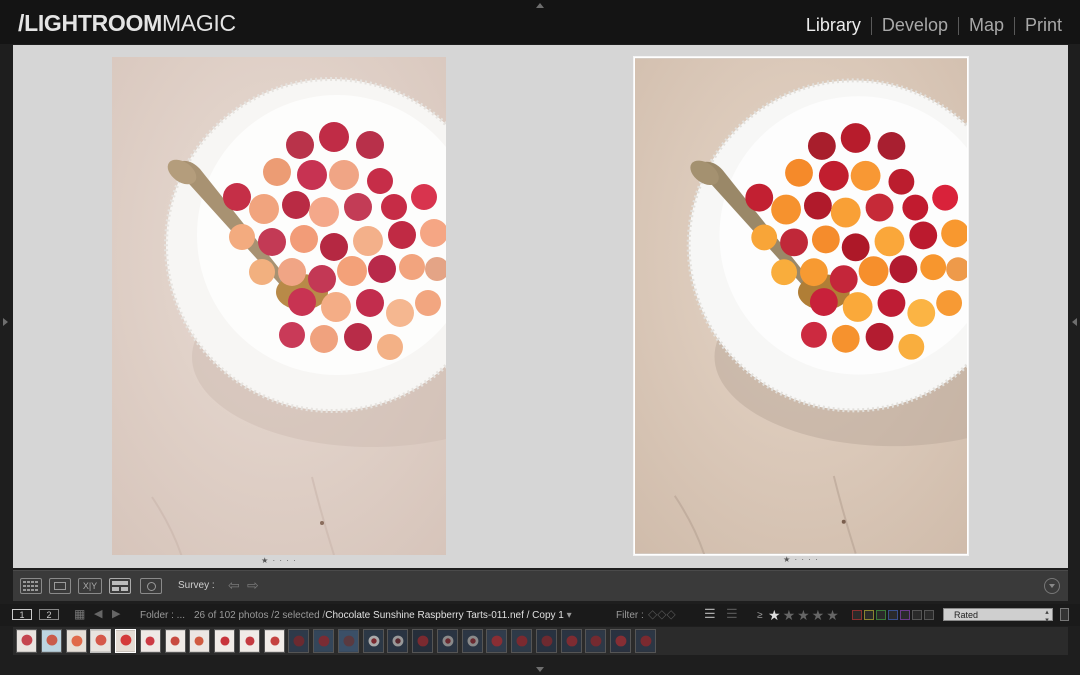 This screenshot has width=1080, height=675. I want to click on compare-view-icon: X|Y, so click(90, 586).